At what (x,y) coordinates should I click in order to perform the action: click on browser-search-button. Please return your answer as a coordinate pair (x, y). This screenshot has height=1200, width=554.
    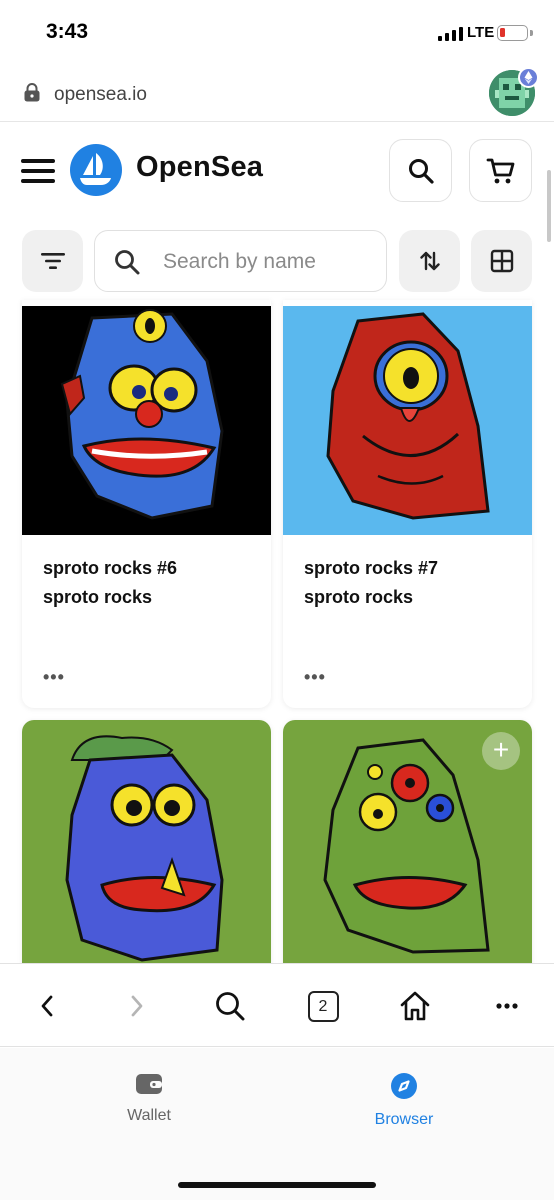
    Looking at the image, I should click on (230, 1006).